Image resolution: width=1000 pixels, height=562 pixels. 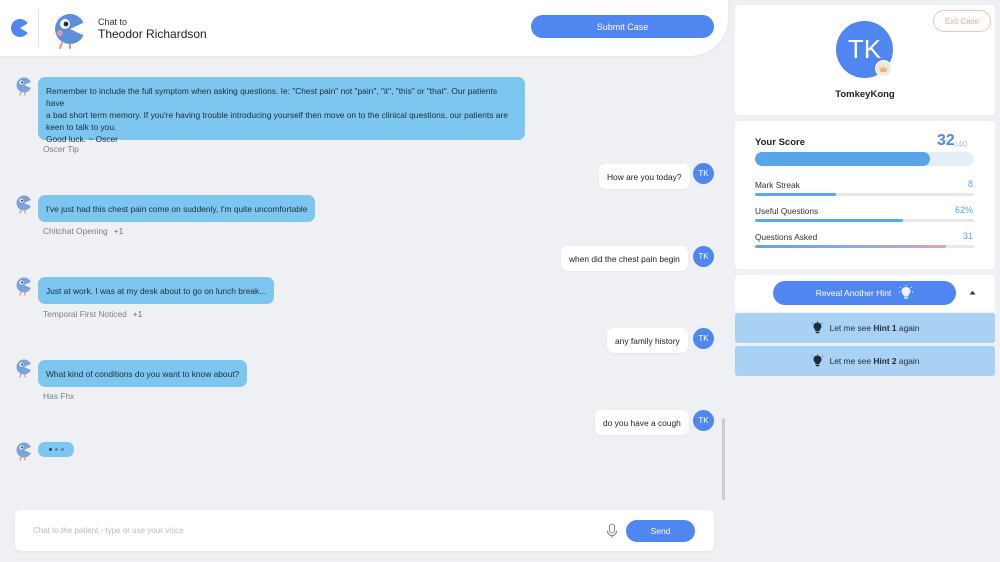 I want to click on message-caption: Has Fhx, so click(x=58, y=396).